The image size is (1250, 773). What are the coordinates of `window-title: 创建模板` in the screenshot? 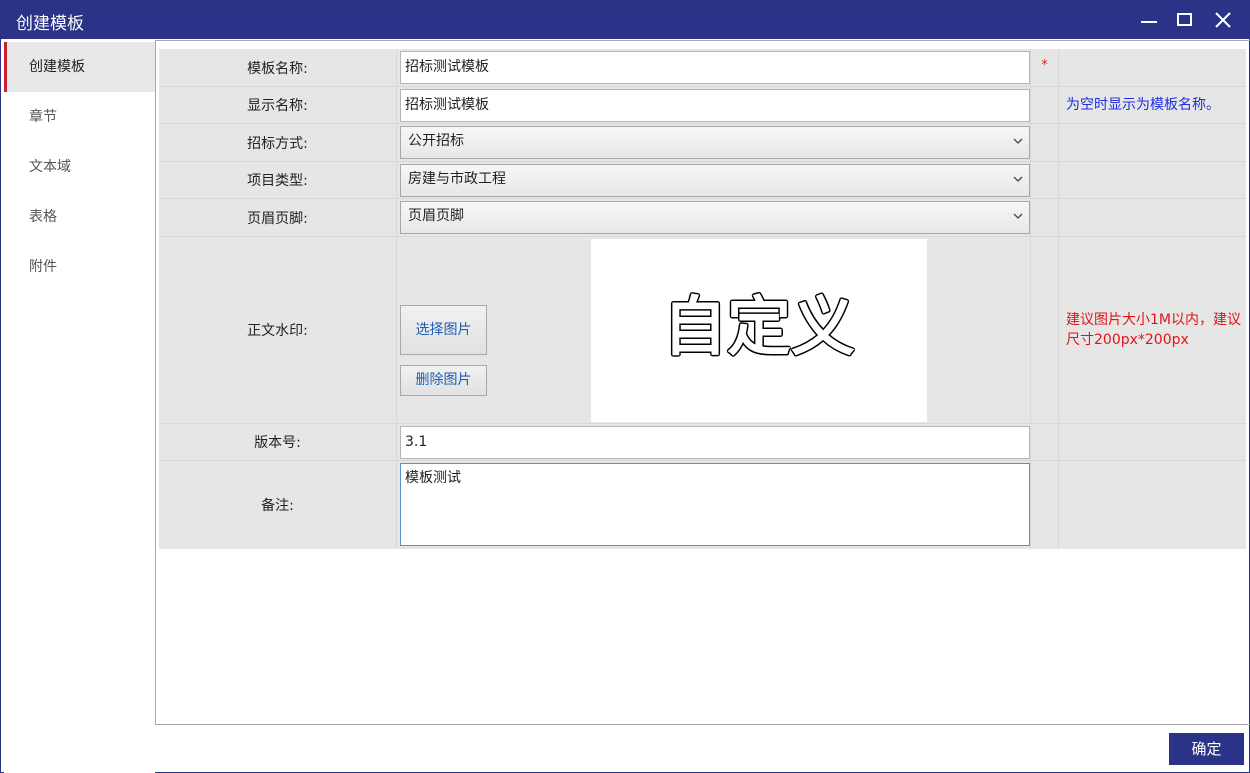 It's located at (50, 24).